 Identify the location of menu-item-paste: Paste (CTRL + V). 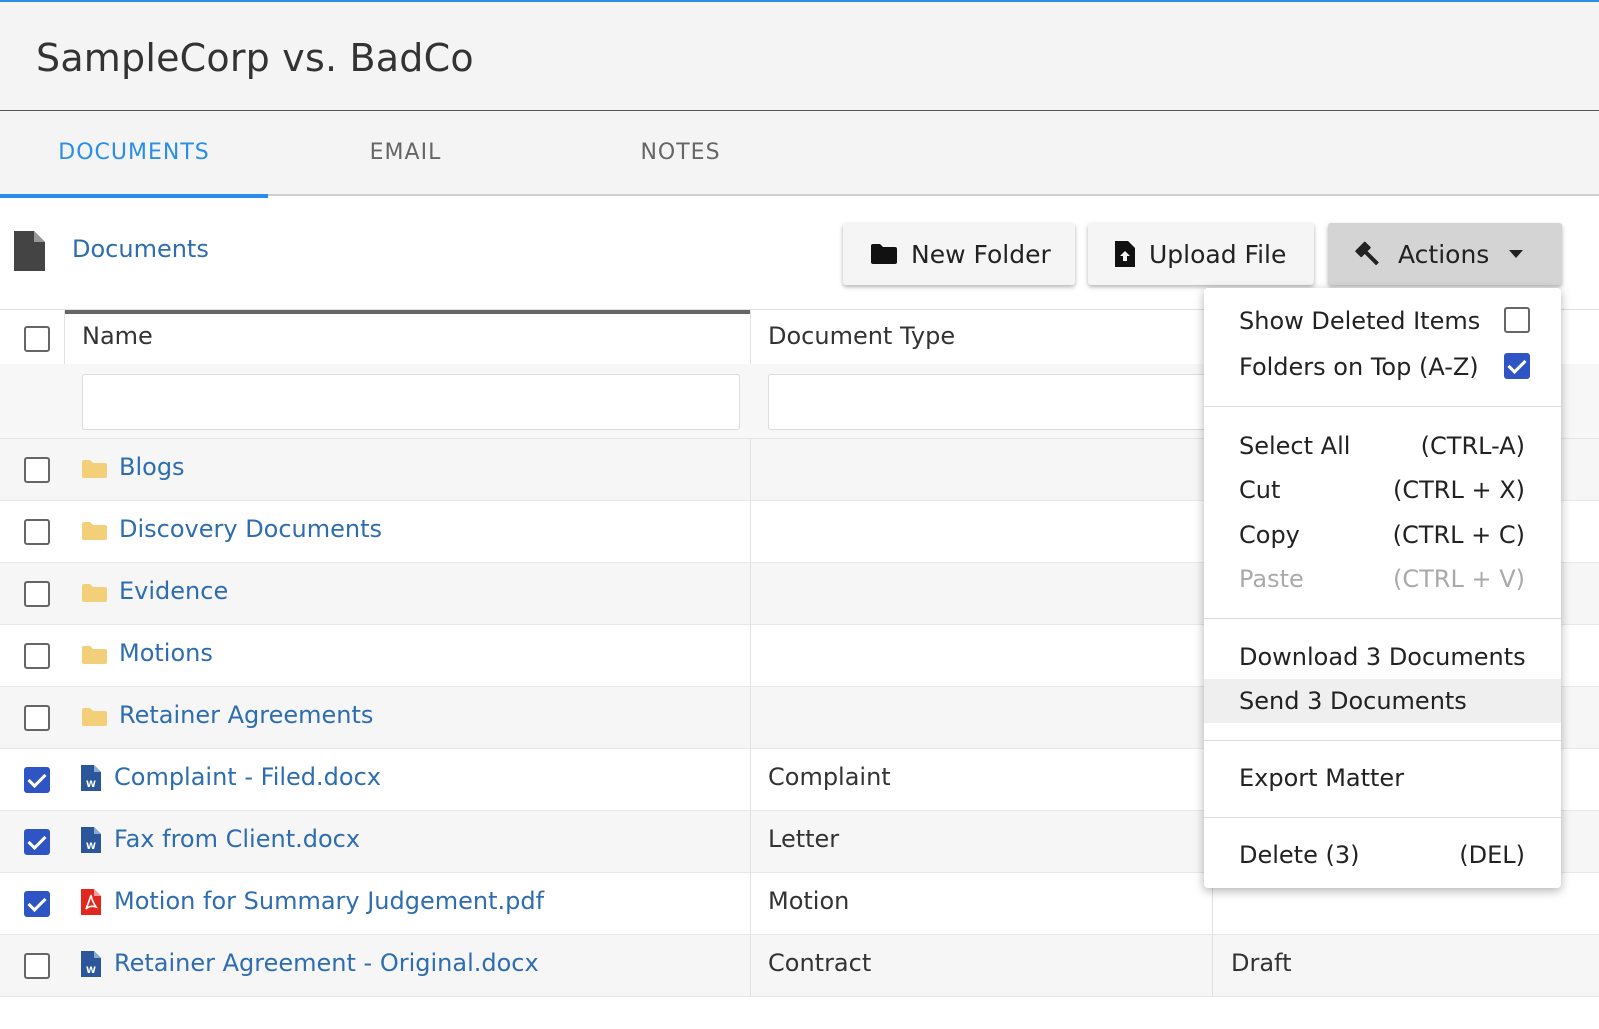
(1382, 579).